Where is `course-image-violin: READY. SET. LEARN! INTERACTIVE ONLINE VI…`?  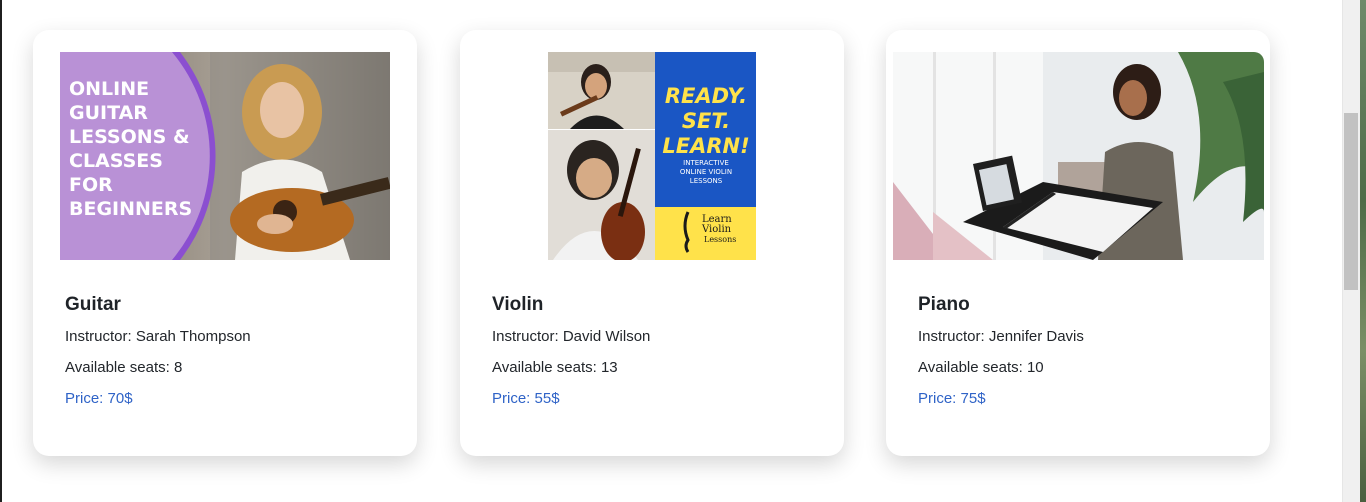
course-image-violin: READY. SET. LEARN! INTERACTIVE ONLINE VI… is located at coordinates (652, 156).